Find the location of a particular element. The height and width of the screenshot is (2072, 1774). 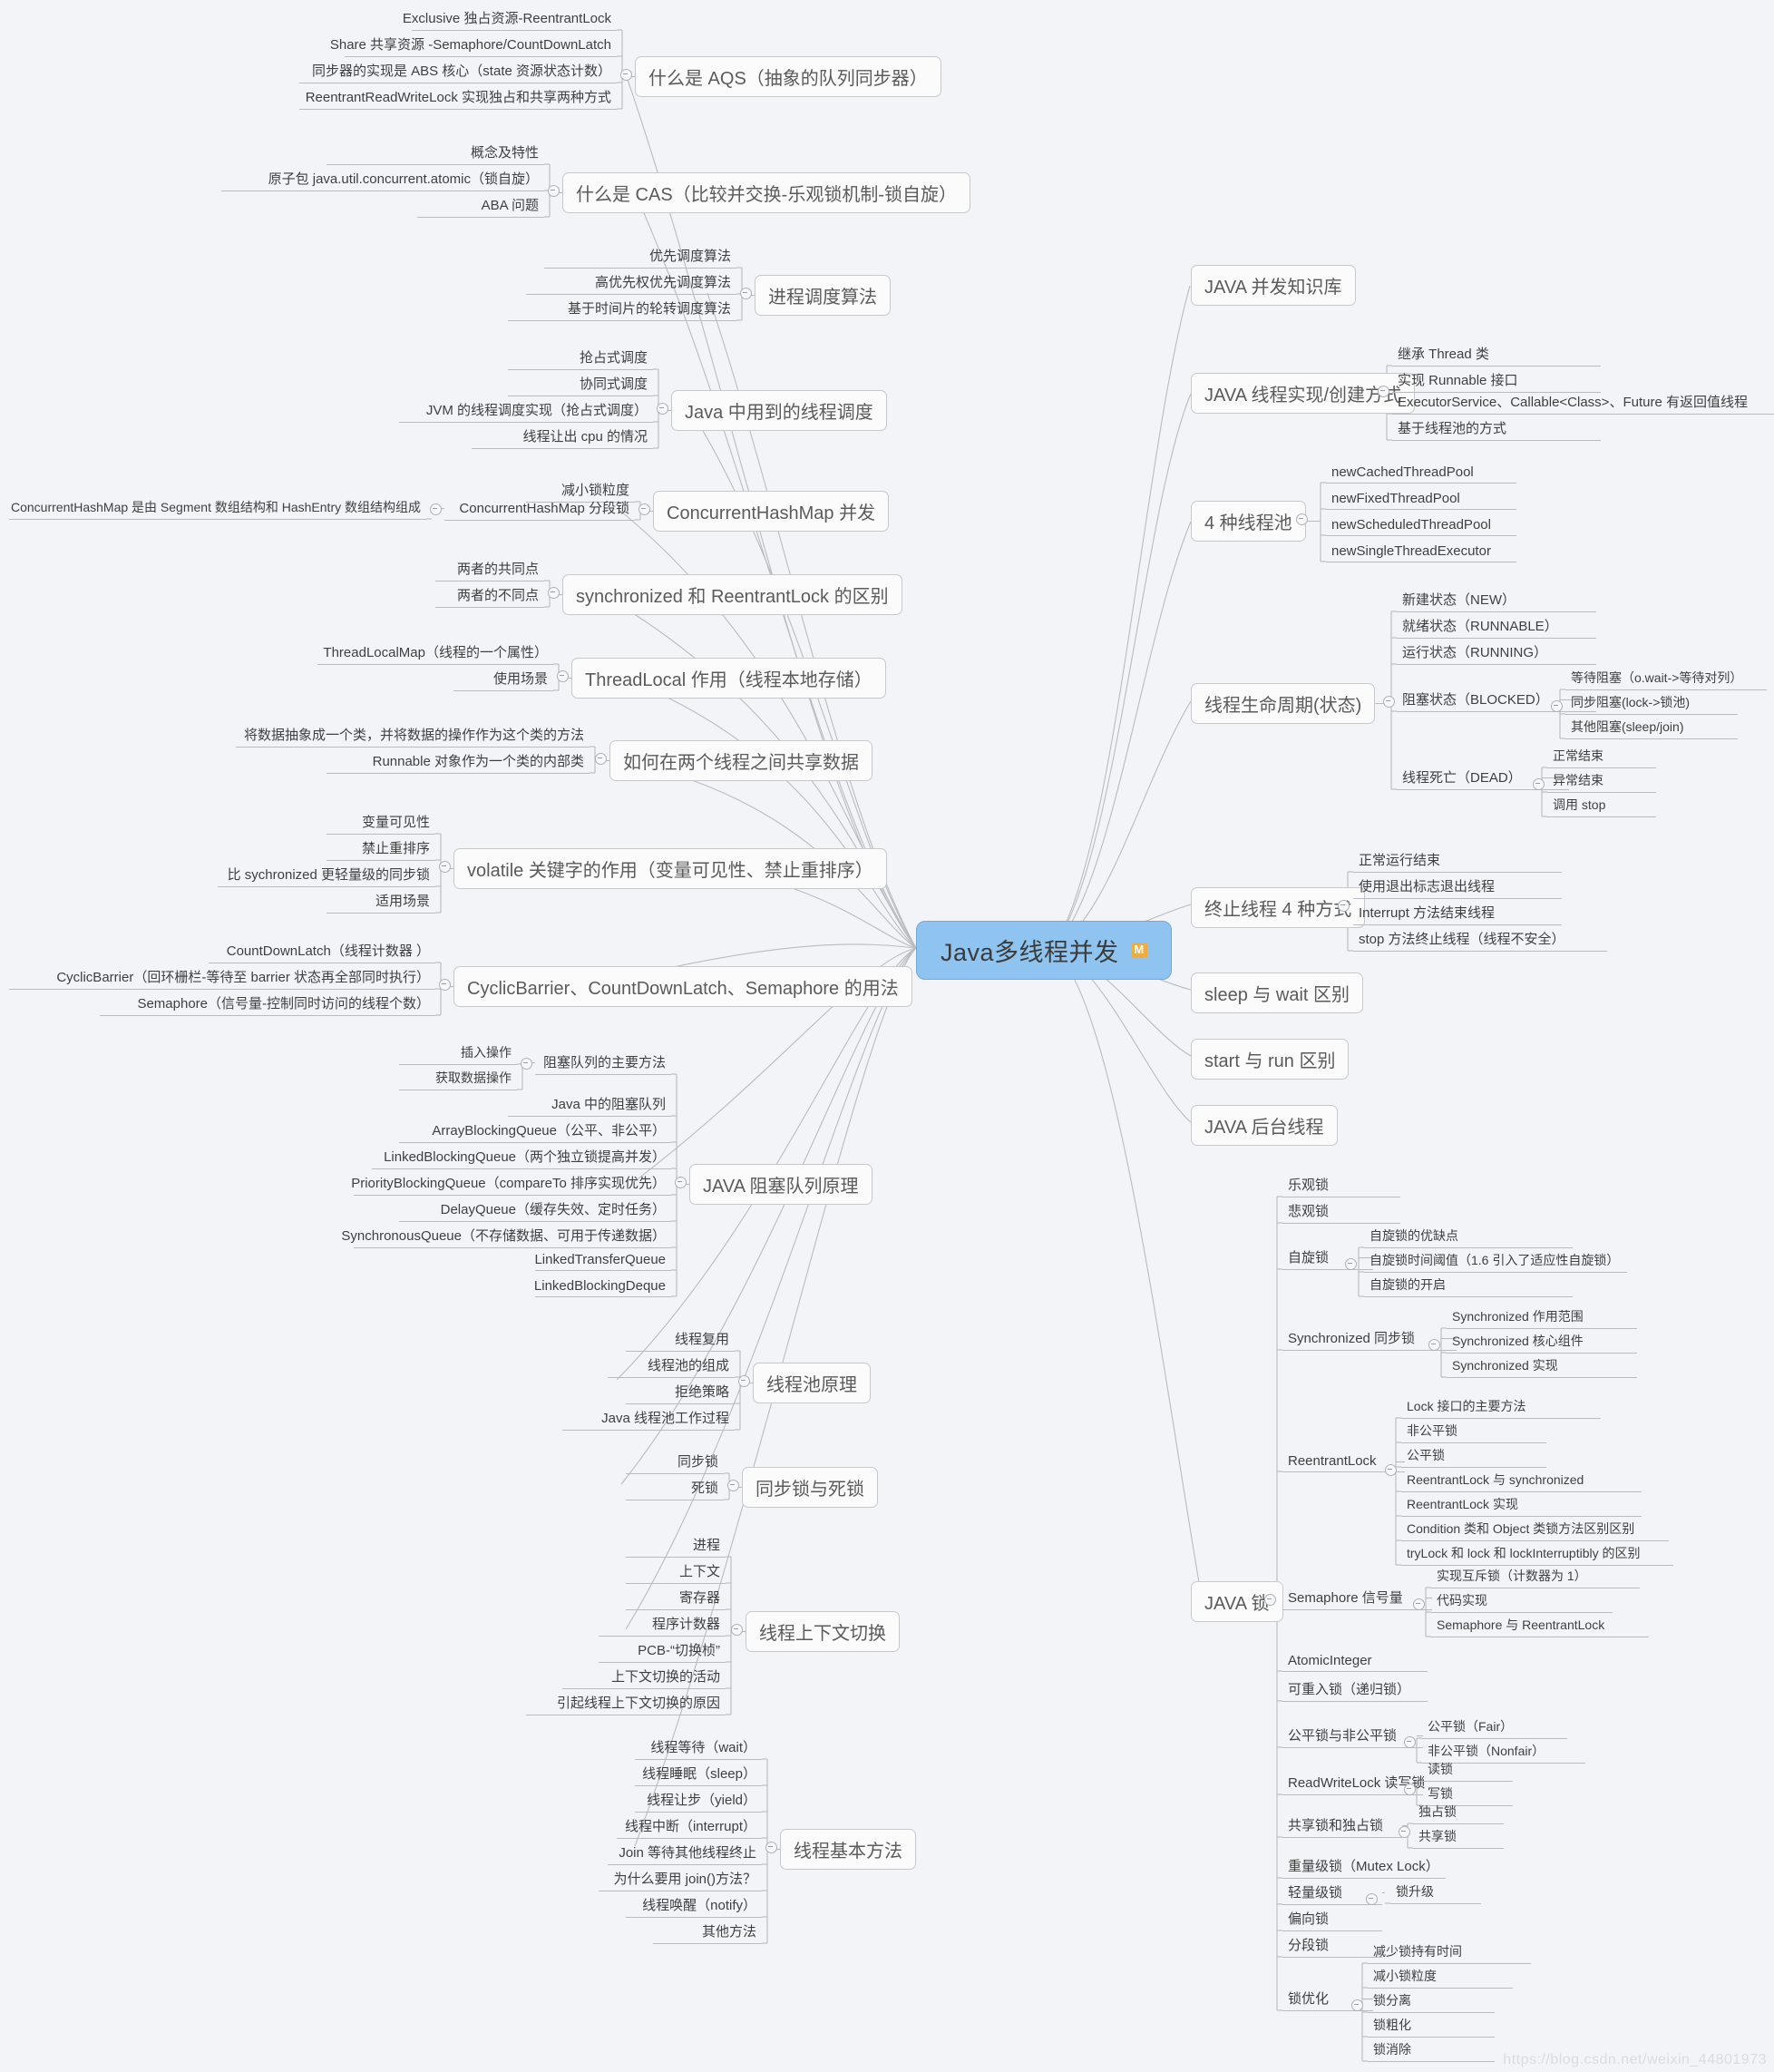

toggle-aqs is located at coordinates (626, 75).